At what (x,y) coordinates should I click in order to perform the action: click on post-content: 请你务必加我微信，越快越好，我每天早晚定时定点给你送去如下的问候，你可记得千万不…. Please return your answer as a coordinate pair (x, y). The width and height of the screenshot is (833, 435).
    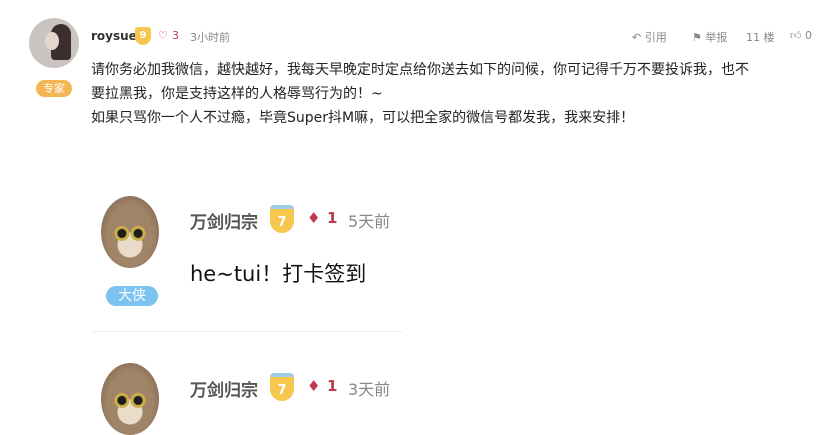
    Looking at the image, I should click on (458, 94).